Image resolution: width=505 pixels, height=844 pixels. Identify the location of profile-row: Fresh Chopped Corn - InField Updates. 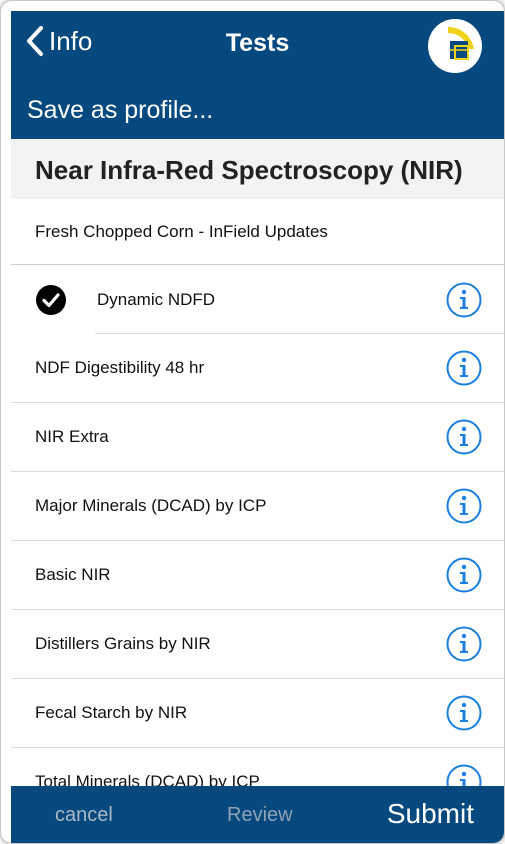
(257, 232).